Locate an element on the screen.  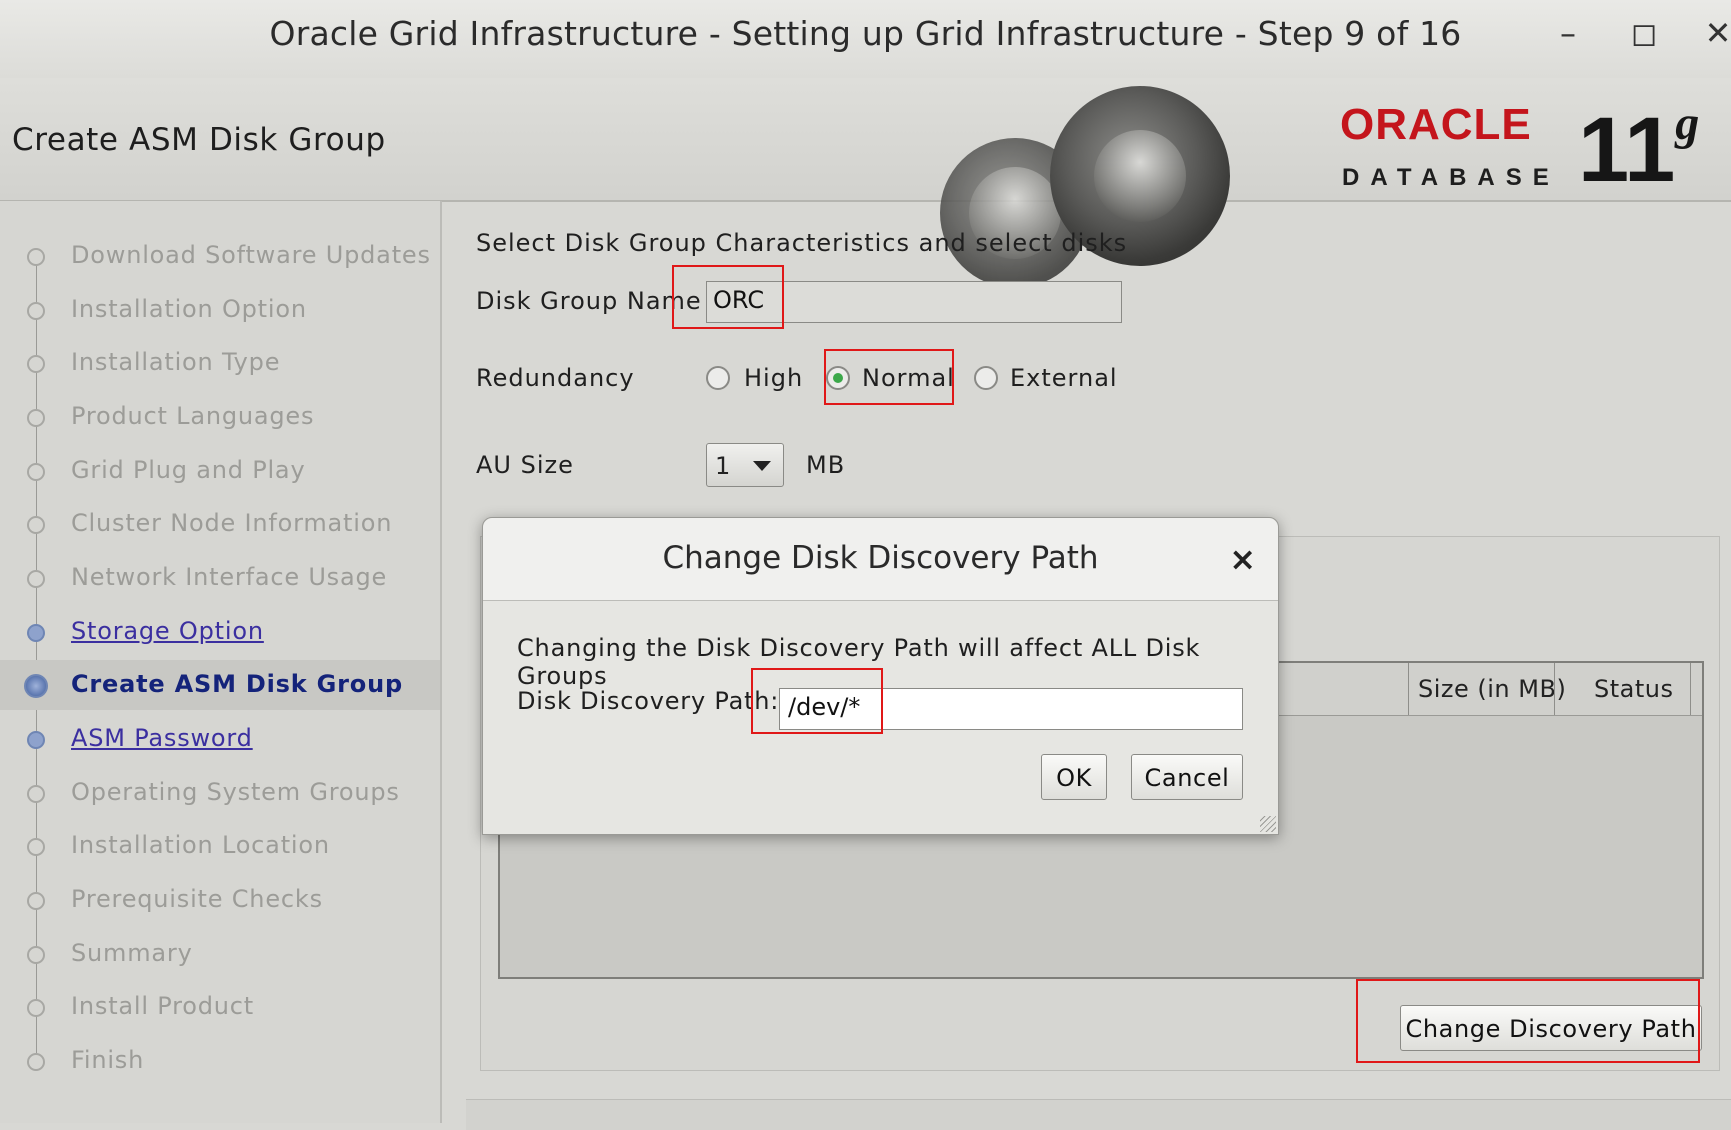
sidebar-step-install-product: Install Product is located at coordinates (220, 1007).